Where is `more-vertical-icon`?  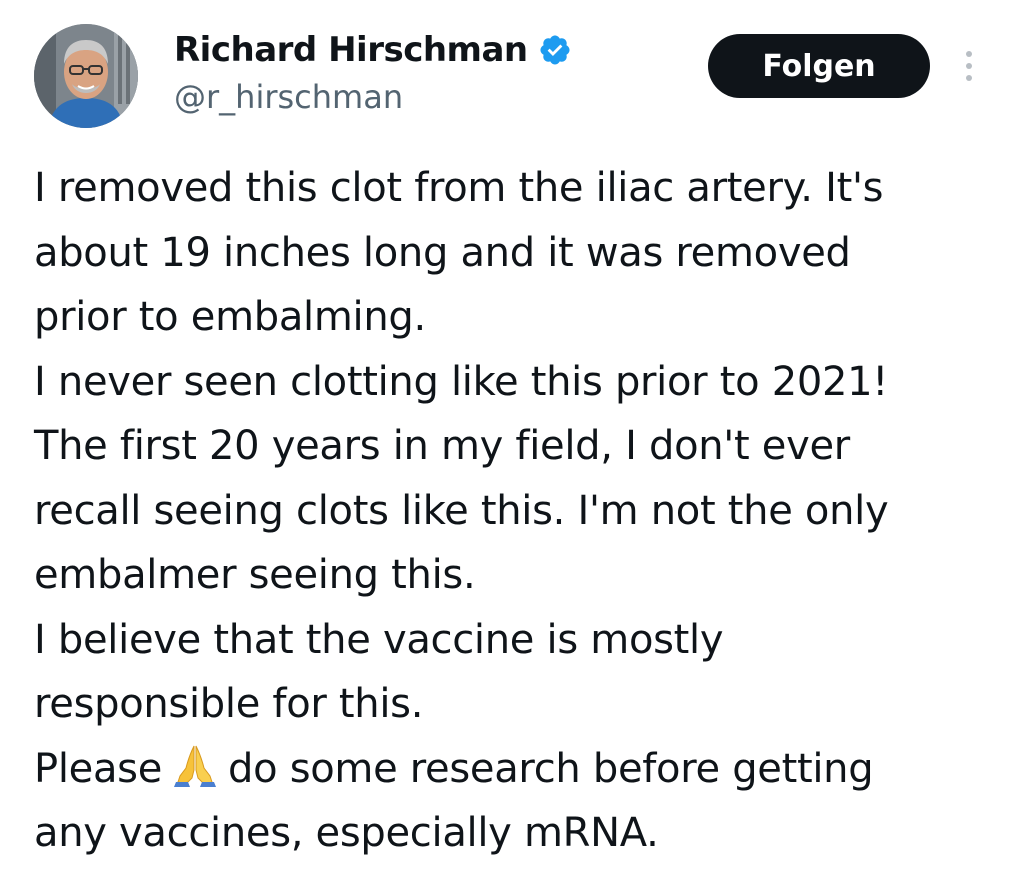 more-vertical-icon is located at coordinates (969, 66).